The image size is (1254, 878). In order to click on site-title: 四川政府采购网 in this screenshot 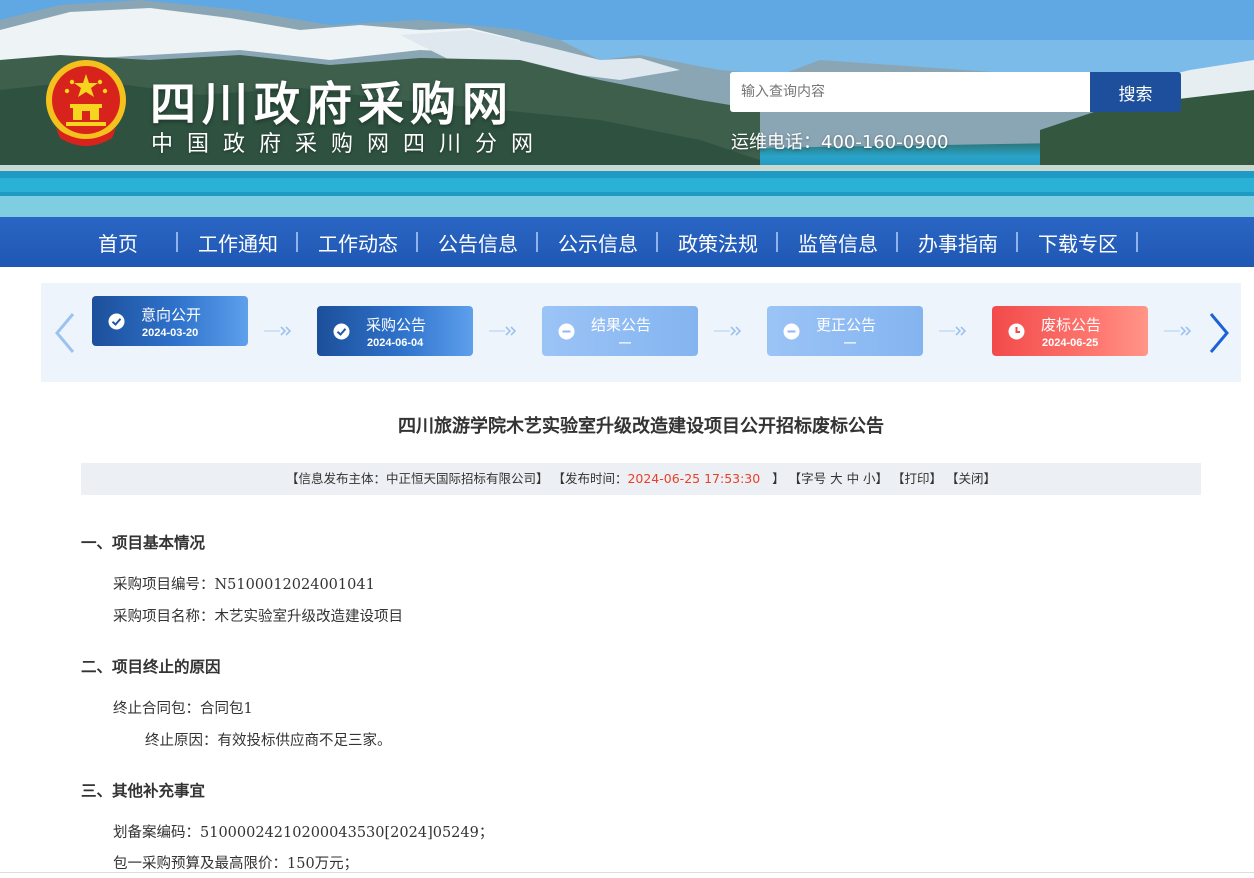, I will do `click(332, 104)`.